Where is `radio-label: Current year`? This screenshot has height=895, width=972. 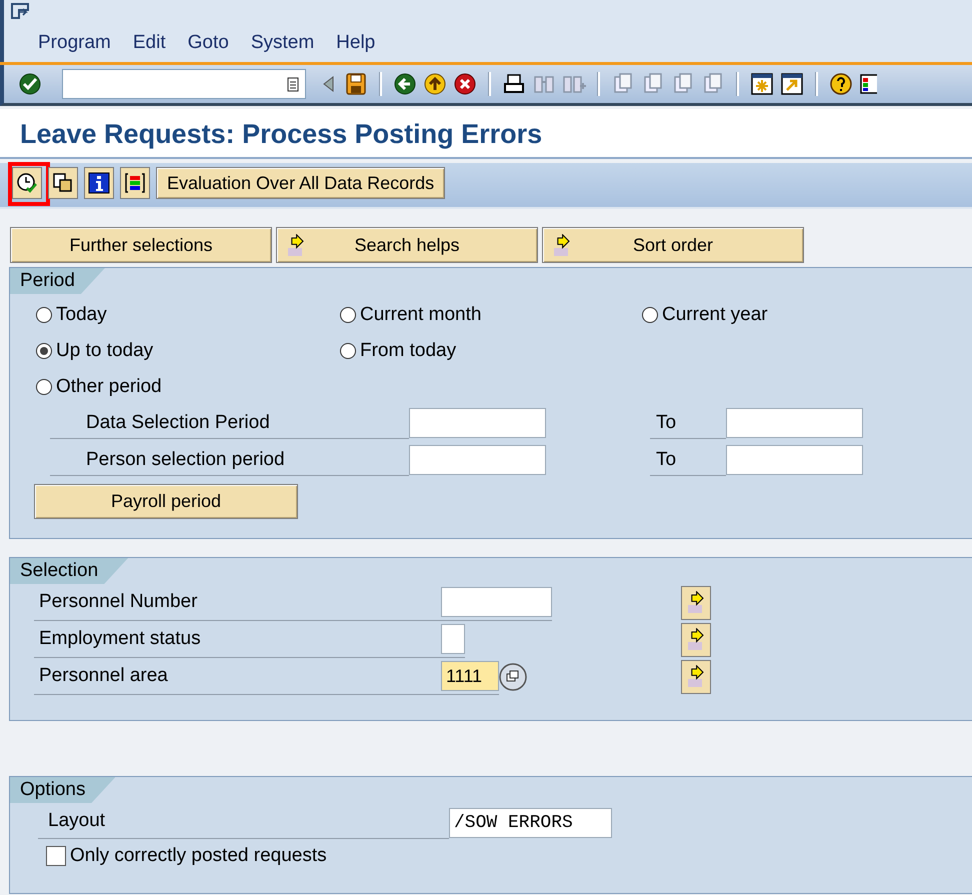
radio-label: Current year is located at coordinates (715, 315).